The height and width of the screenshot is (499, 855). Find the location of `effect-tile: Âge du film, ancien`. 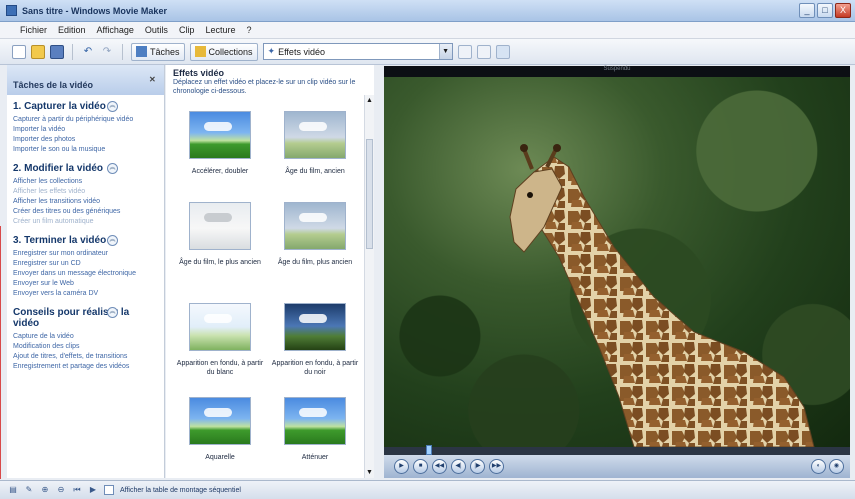

effect-tile: Âge du film, ancien is located at coordinates (315, 143).